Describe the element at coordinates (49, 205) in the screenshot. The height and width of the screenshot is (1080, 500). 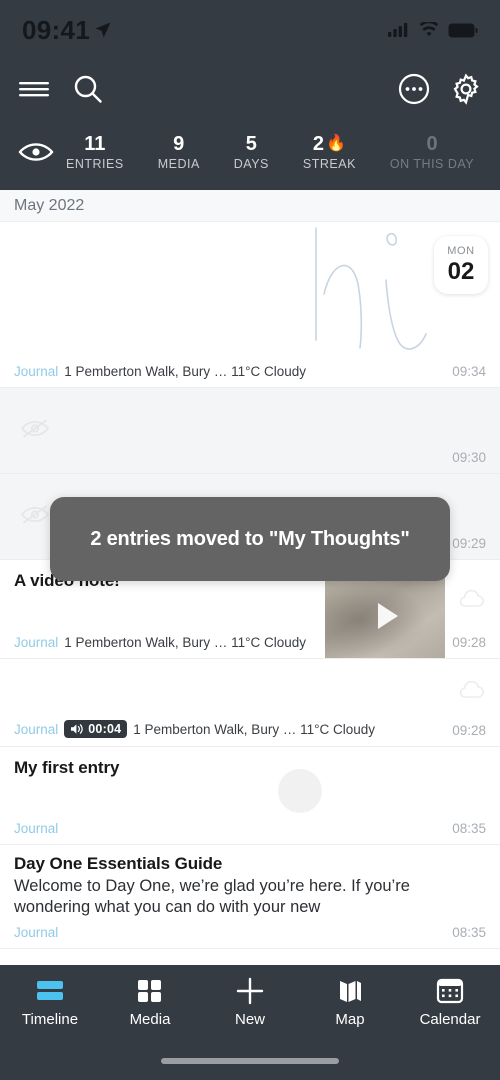
I see `month-header-label: May 2022` at that location.